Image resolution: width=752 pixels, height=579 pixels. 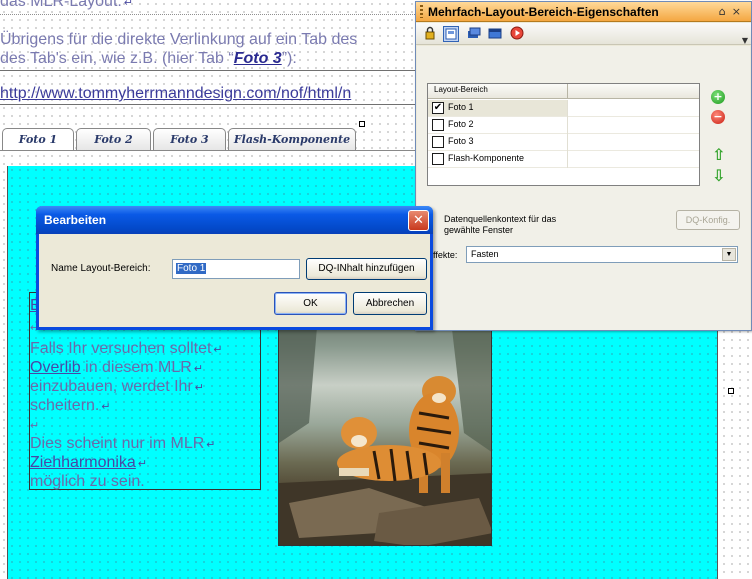 What do you see at coordinates (451, 34) in the screenshot?
I see `page-icon` at bounding box center [451, 34].